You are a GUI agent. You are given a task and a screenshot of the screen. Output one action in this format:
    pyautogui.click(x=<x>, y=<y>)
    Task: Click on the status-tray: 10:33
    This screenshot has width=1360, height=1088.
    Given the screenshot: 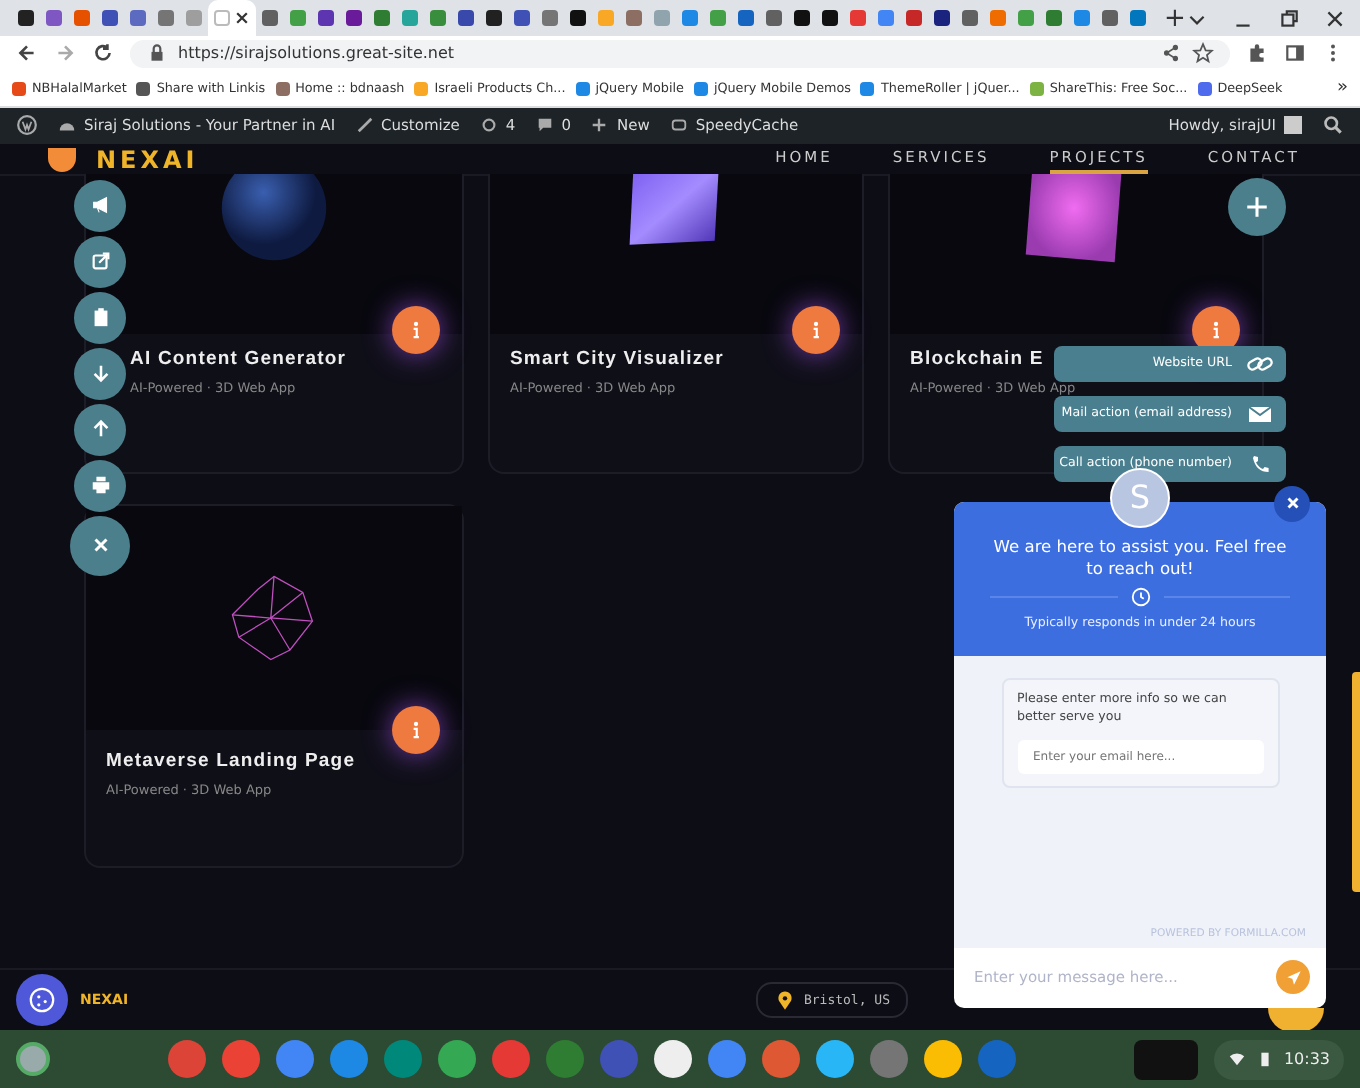 What is the action you would take?
    pyautogui.click(x=1278, y=1059)
    